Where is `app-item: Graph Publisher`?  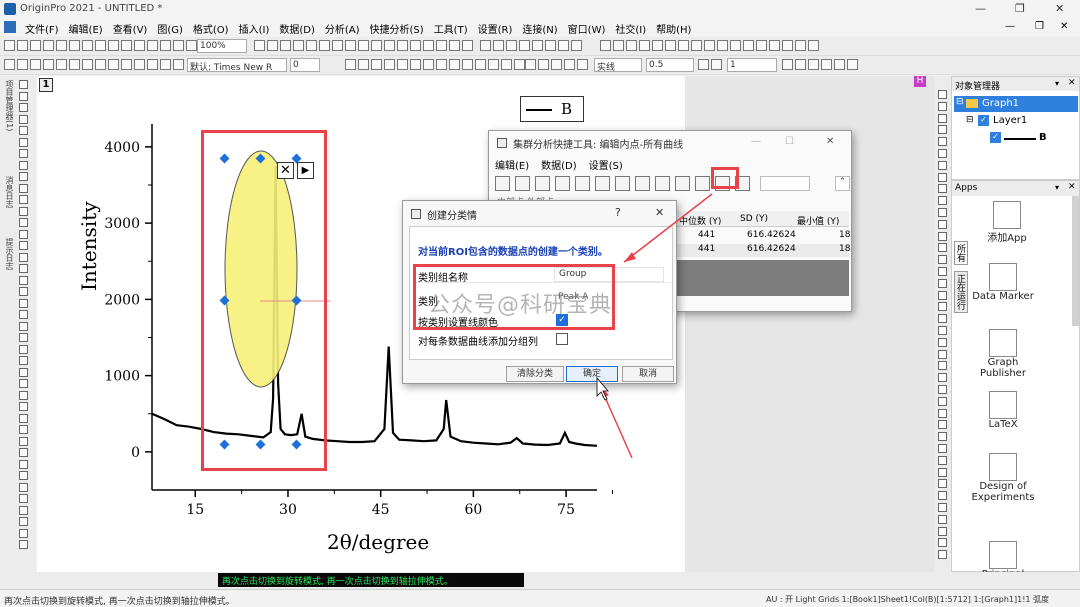
app-item: Graph Publisher is located at coordinates (1003, 354).